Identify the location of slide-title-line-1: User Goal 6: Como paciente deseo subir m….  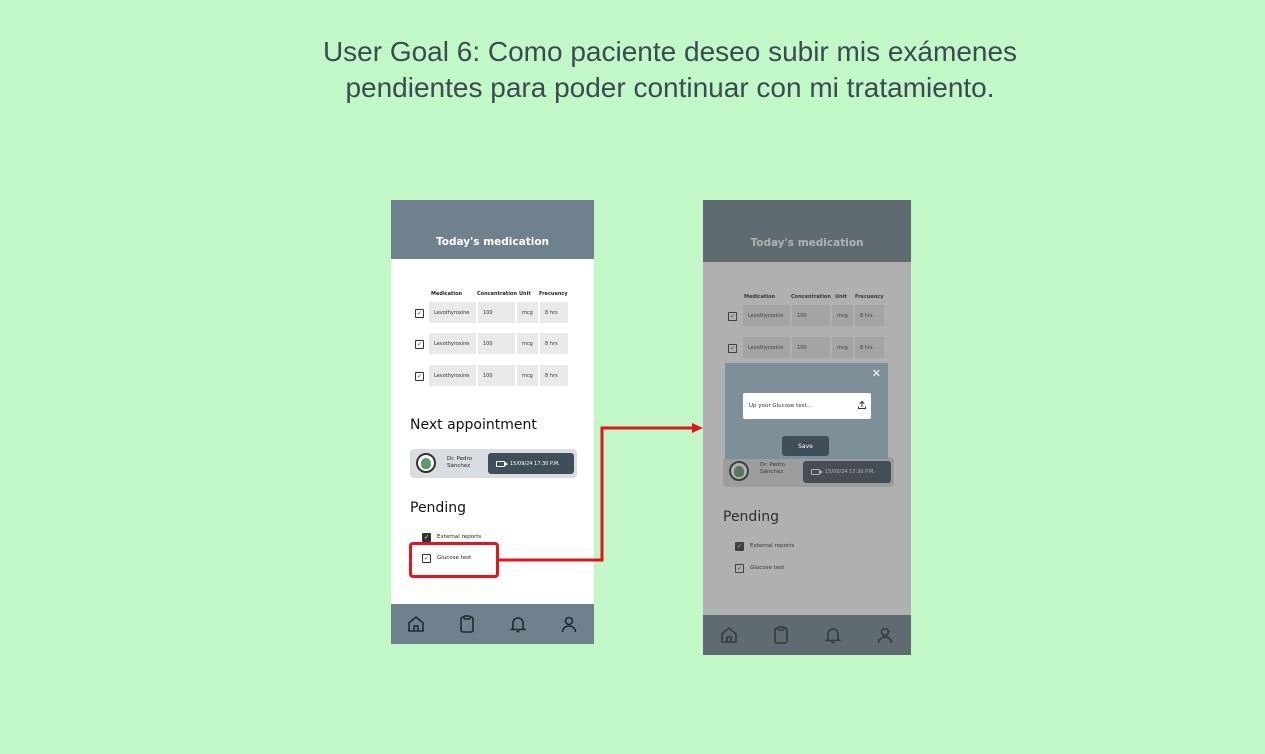
(670, 51).